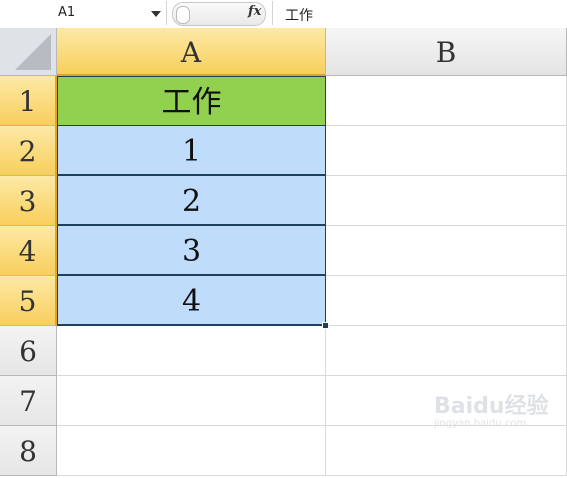 The image size is (567, 478). Describe the element at coordinates (191, 301) in the screenshot. I see `cell-a5: 4` at that location.